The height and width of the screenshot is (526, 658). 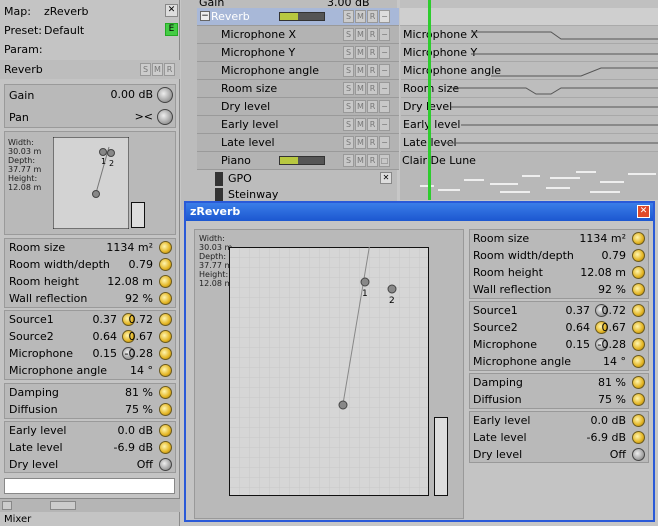 I want to click on w-wall-reflection-value: 92 %, so click(x=612, y=289).